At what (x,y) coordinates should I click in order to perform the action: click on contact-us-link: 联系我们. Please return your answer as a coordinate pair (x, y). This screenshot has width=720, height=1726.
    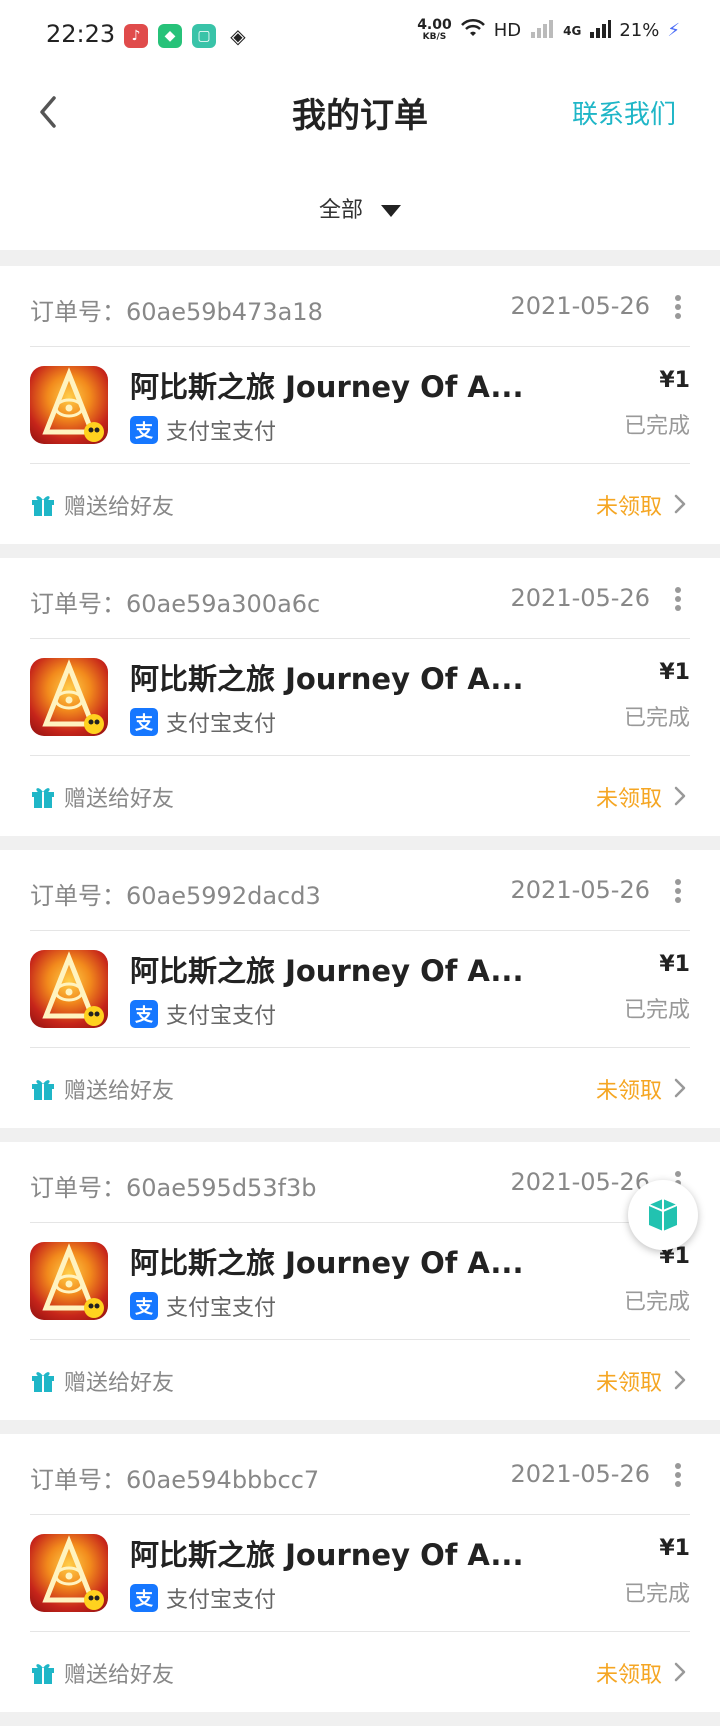
    Looking at the image, I should click on (624, 112).